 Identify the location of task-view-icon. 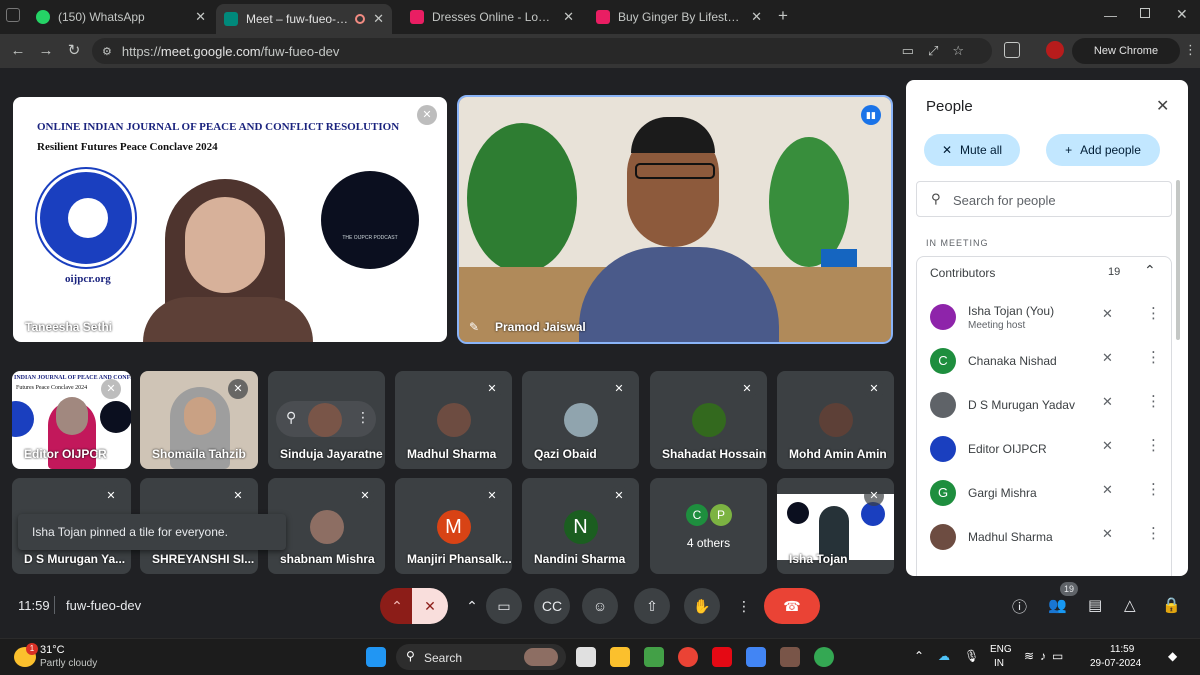
(586, 657).